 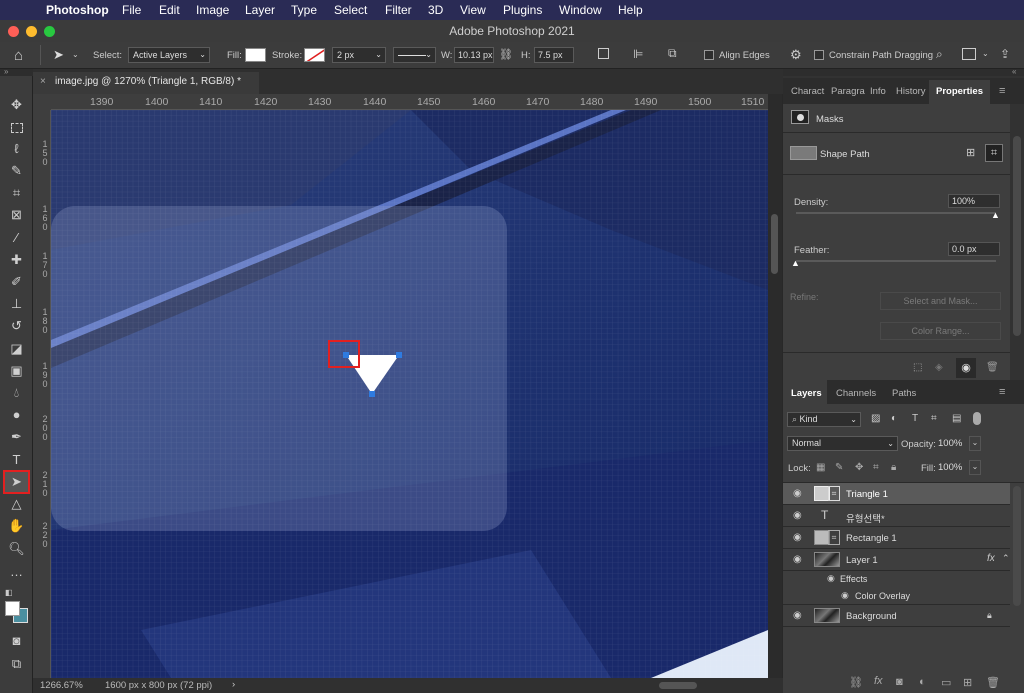 I want to click on tab-properties: Properties, so click(x=959, y=91).